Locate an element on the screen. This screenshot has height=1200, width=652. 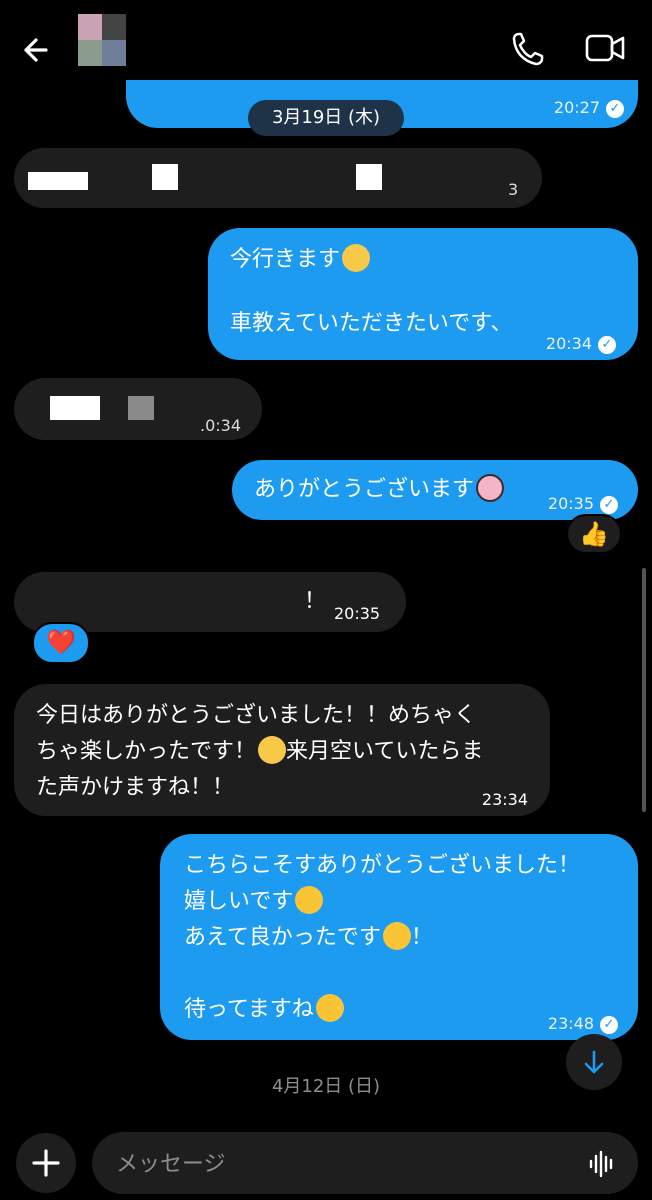
video-camera-icon is located at coordinates (605, 48).